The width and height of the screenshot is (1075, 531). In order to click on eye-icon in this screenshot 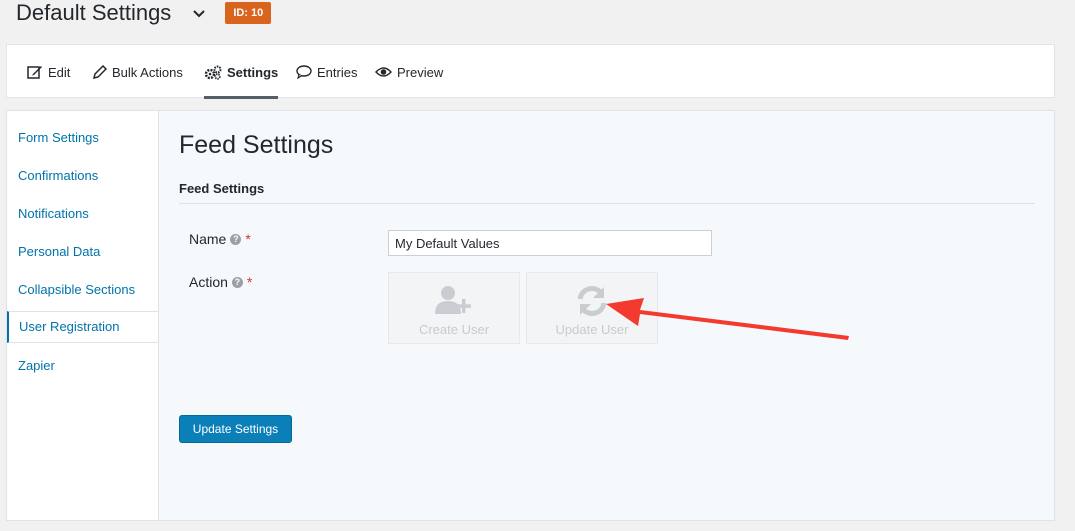, I will do `click(383, 72)`.